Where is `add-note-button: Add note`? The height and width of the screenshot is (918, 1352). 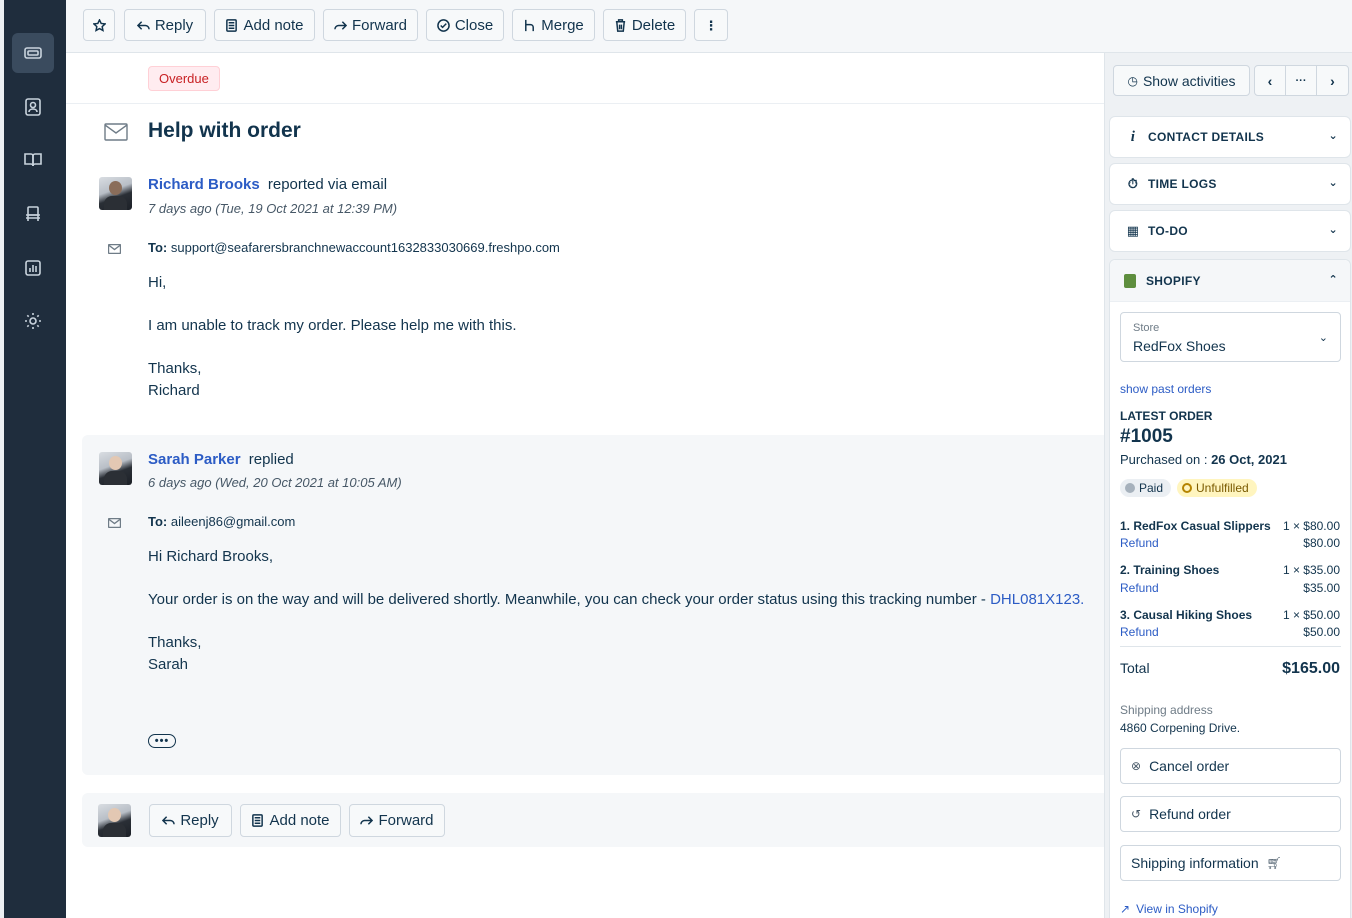
add-note-button: Add note is located at coordinates (264, 25).